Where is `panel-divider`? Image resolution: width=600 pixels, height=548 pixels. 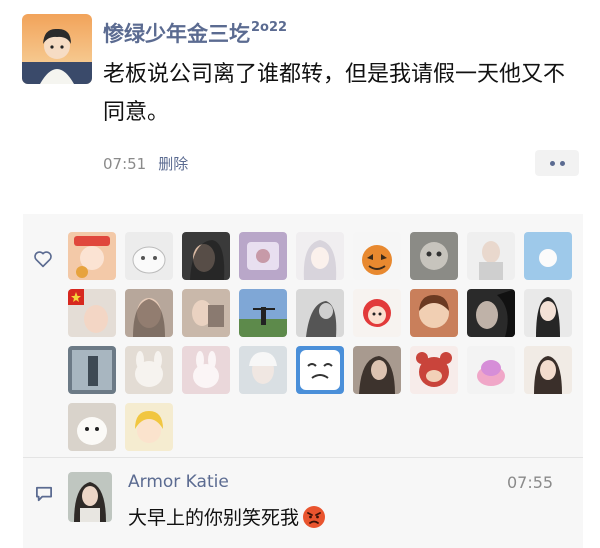
panel-divider is located at coordinates (303, 457).